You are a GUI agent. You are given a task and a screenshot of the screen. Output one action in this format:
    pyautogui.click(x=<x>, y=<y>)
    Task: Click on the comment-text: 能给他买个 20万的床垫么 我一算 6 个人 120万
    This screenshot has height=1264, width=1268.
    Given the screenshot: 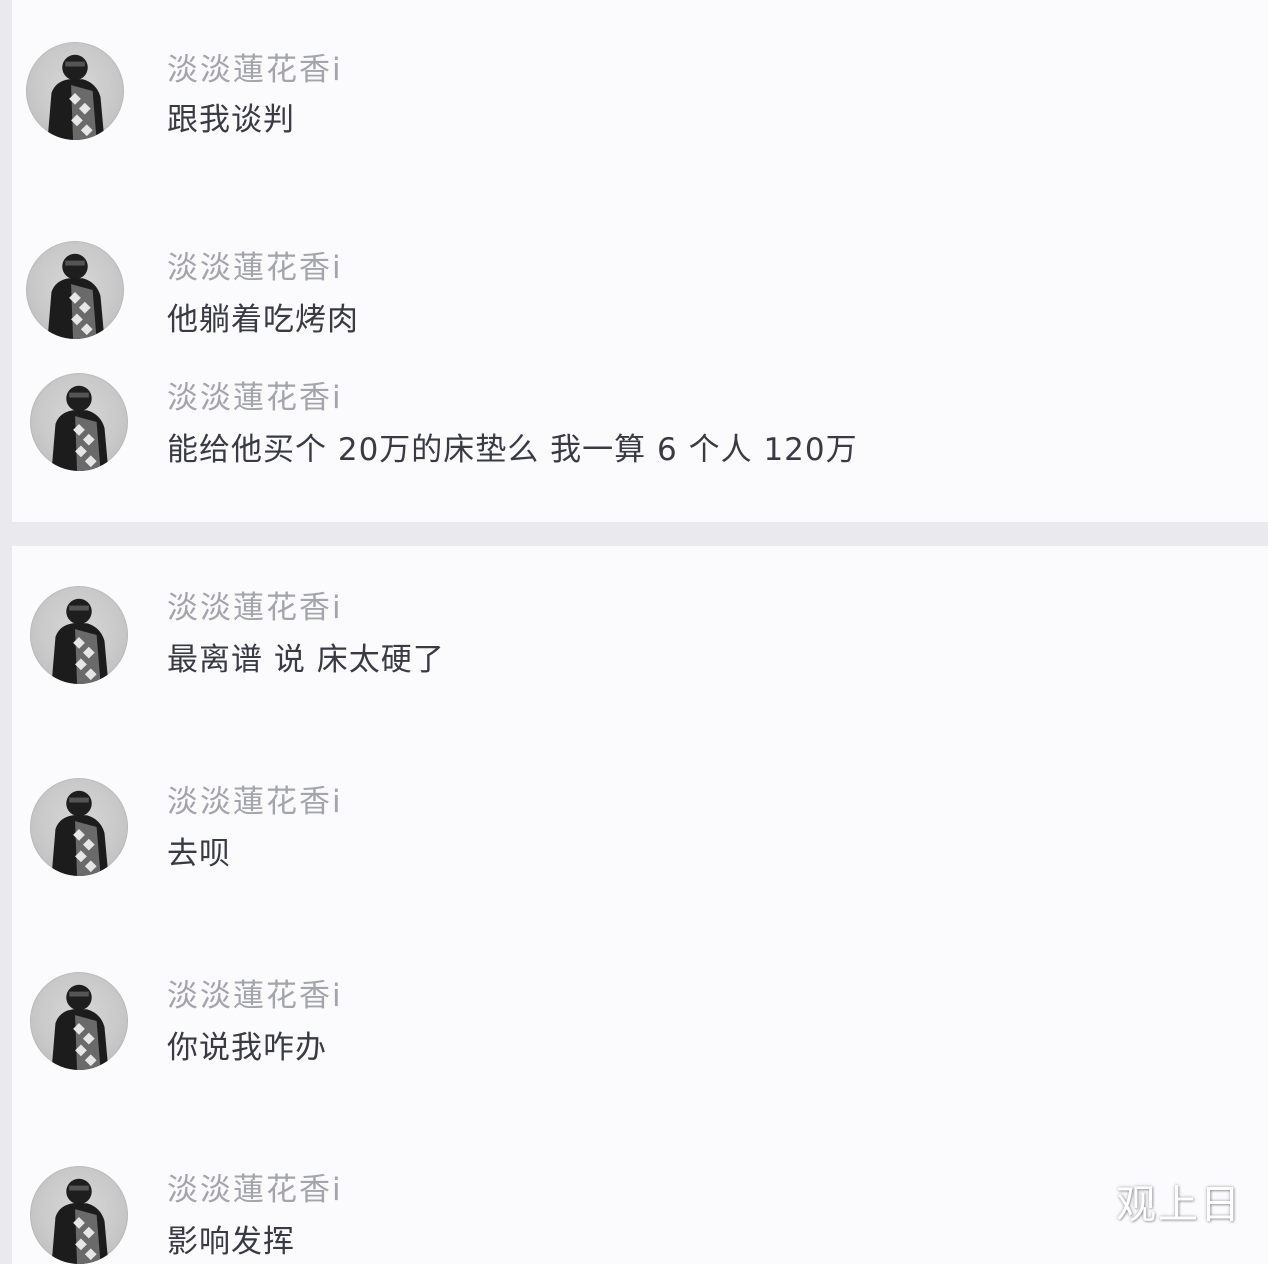 What is the action you would take?
    pyautogui.click(x=512, y=450)
    